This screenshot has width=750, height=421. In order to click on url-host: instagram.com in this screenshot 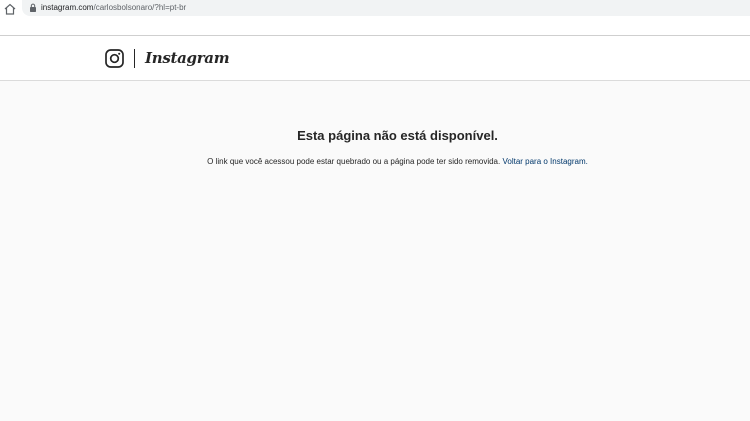, I will do `click(67, 7)`.